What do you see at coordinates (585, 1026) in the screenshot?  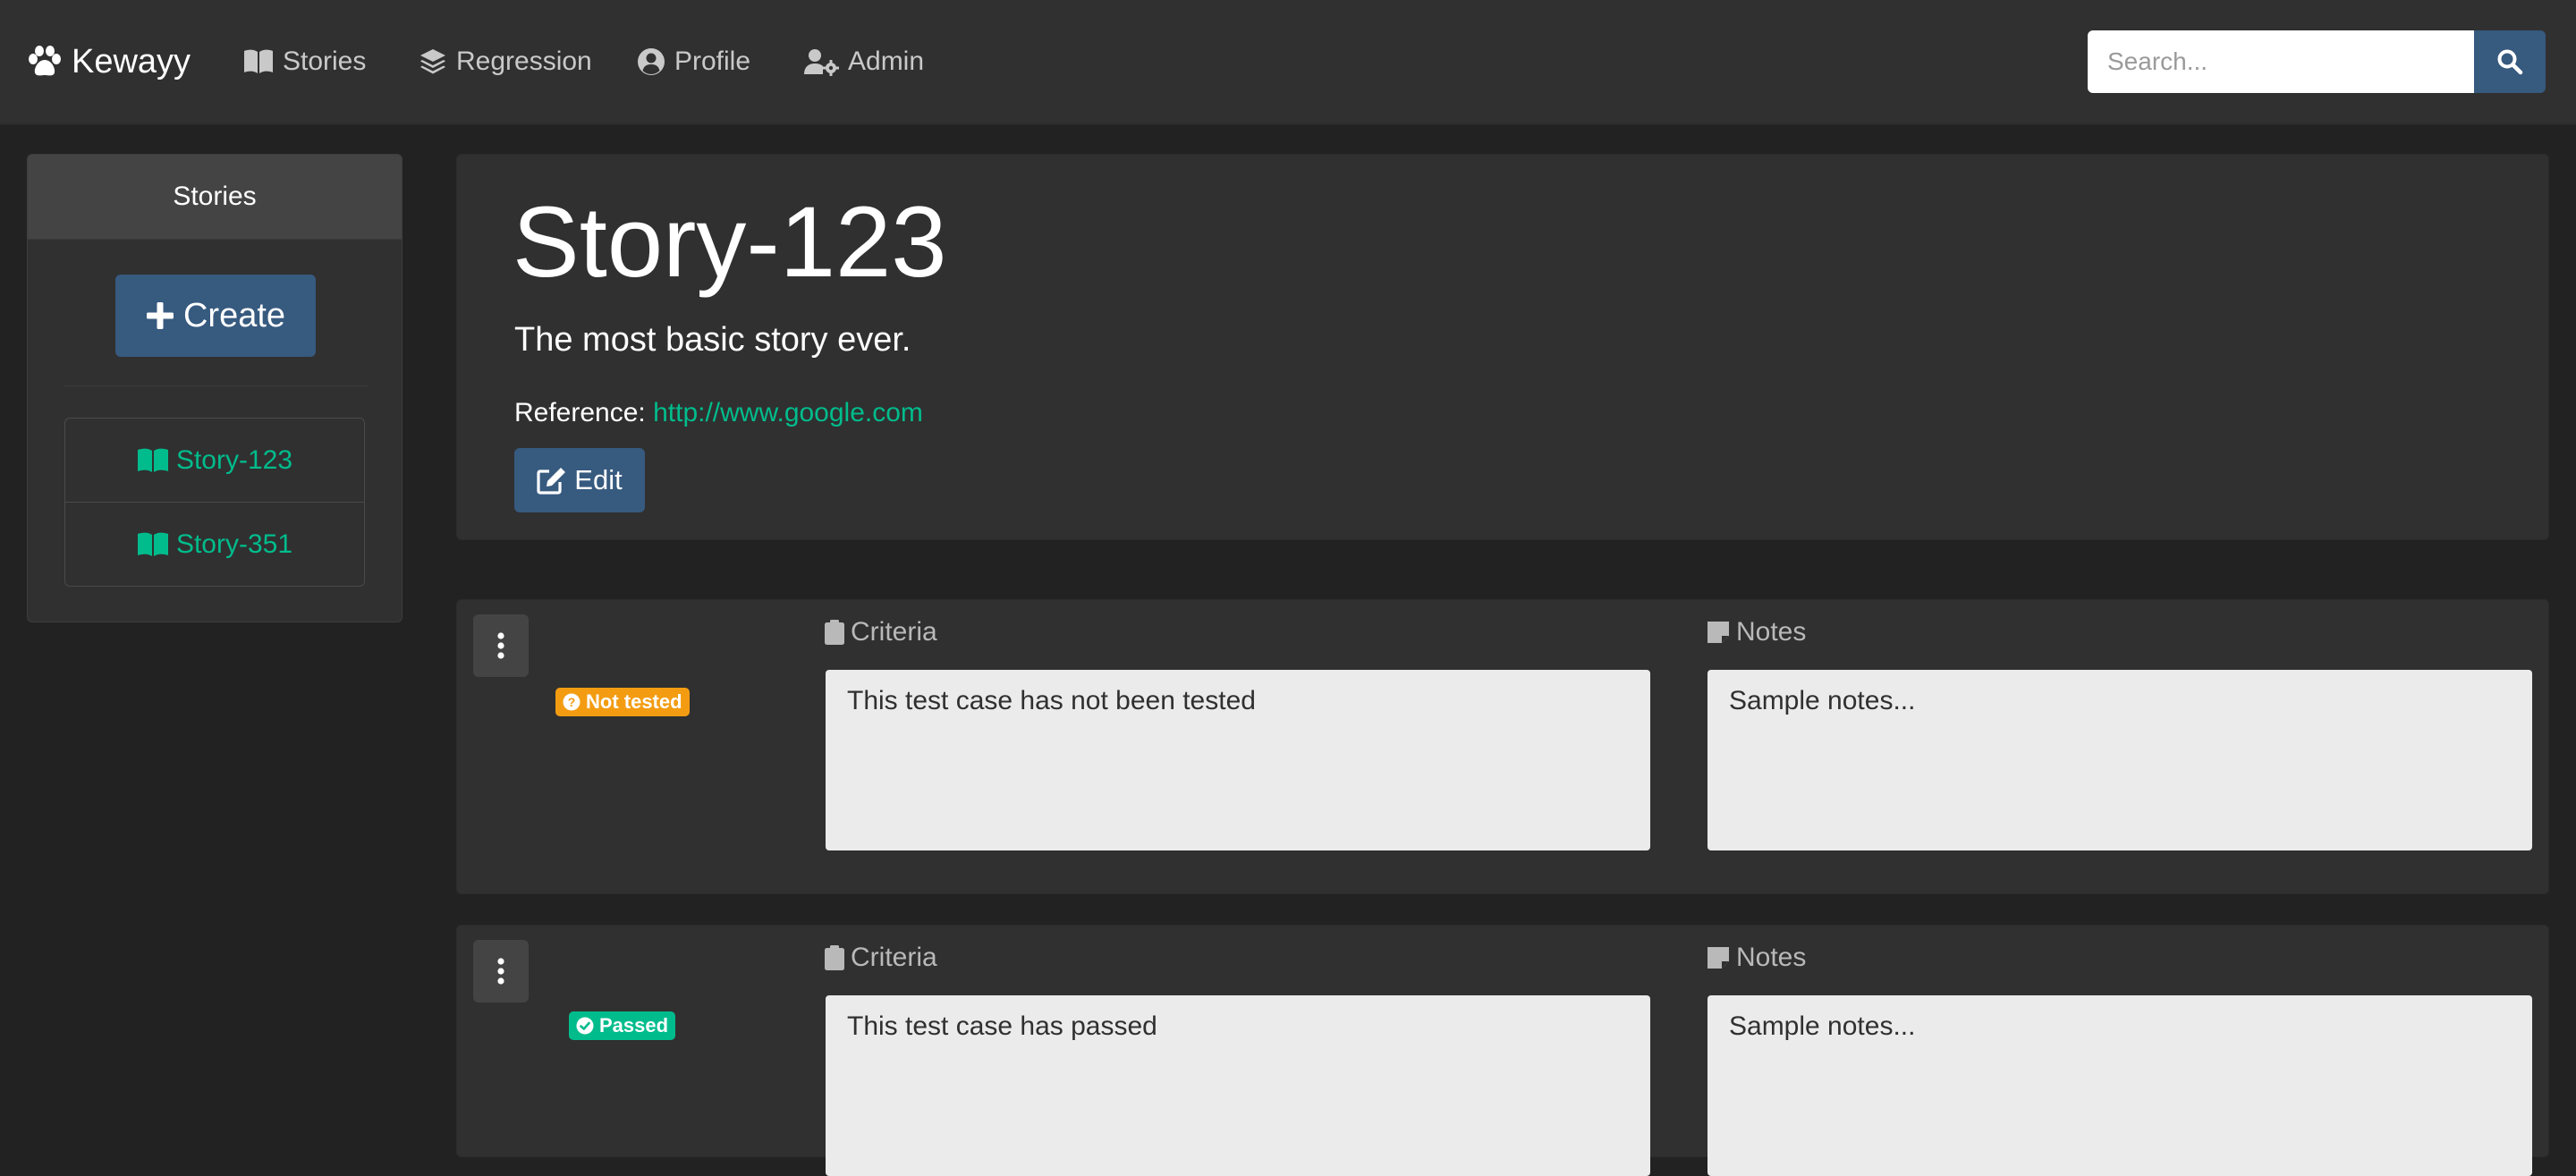 I see `check-circle-icon` at bounding box center [585, 1026].